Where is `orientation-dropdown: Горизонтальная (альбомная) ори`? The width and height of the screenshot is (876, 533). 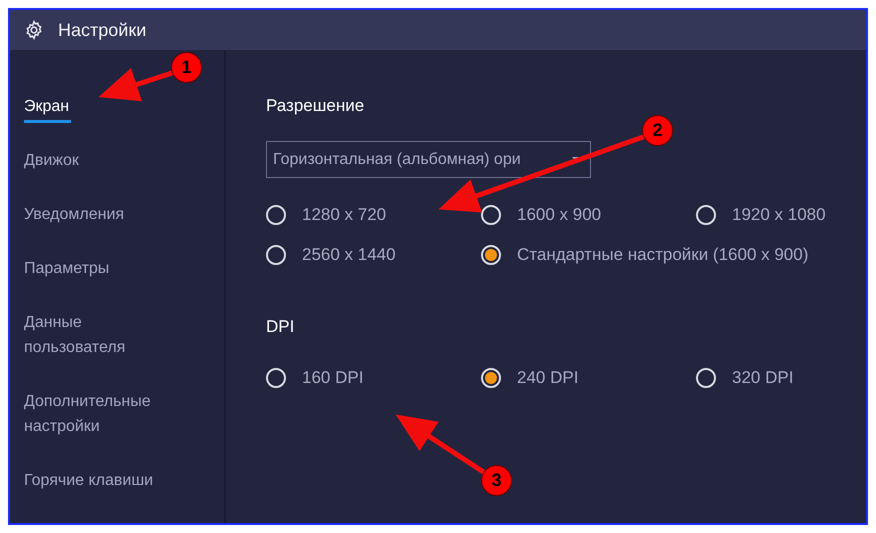
orientation-dropdown: Горизонтальная (альбомная) ори is located at coordinates (428, 159).